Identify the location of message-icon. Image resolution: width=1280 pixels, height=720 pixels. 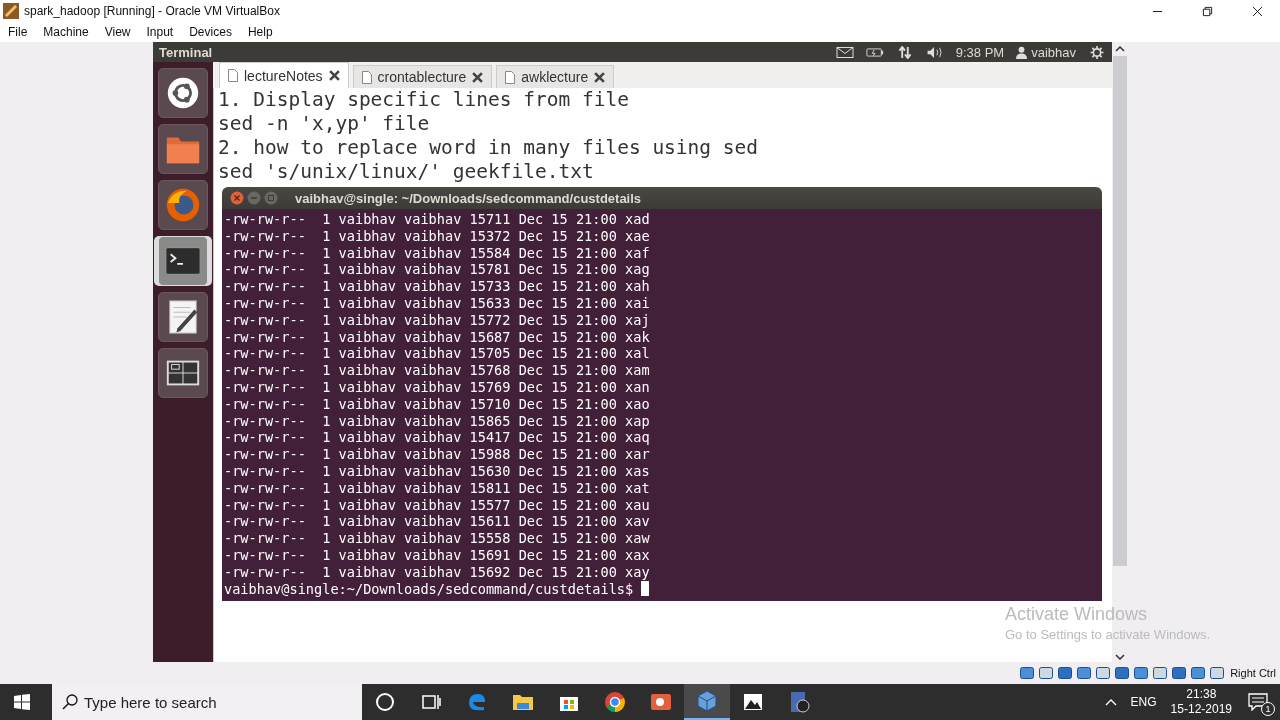
(1258, 702).